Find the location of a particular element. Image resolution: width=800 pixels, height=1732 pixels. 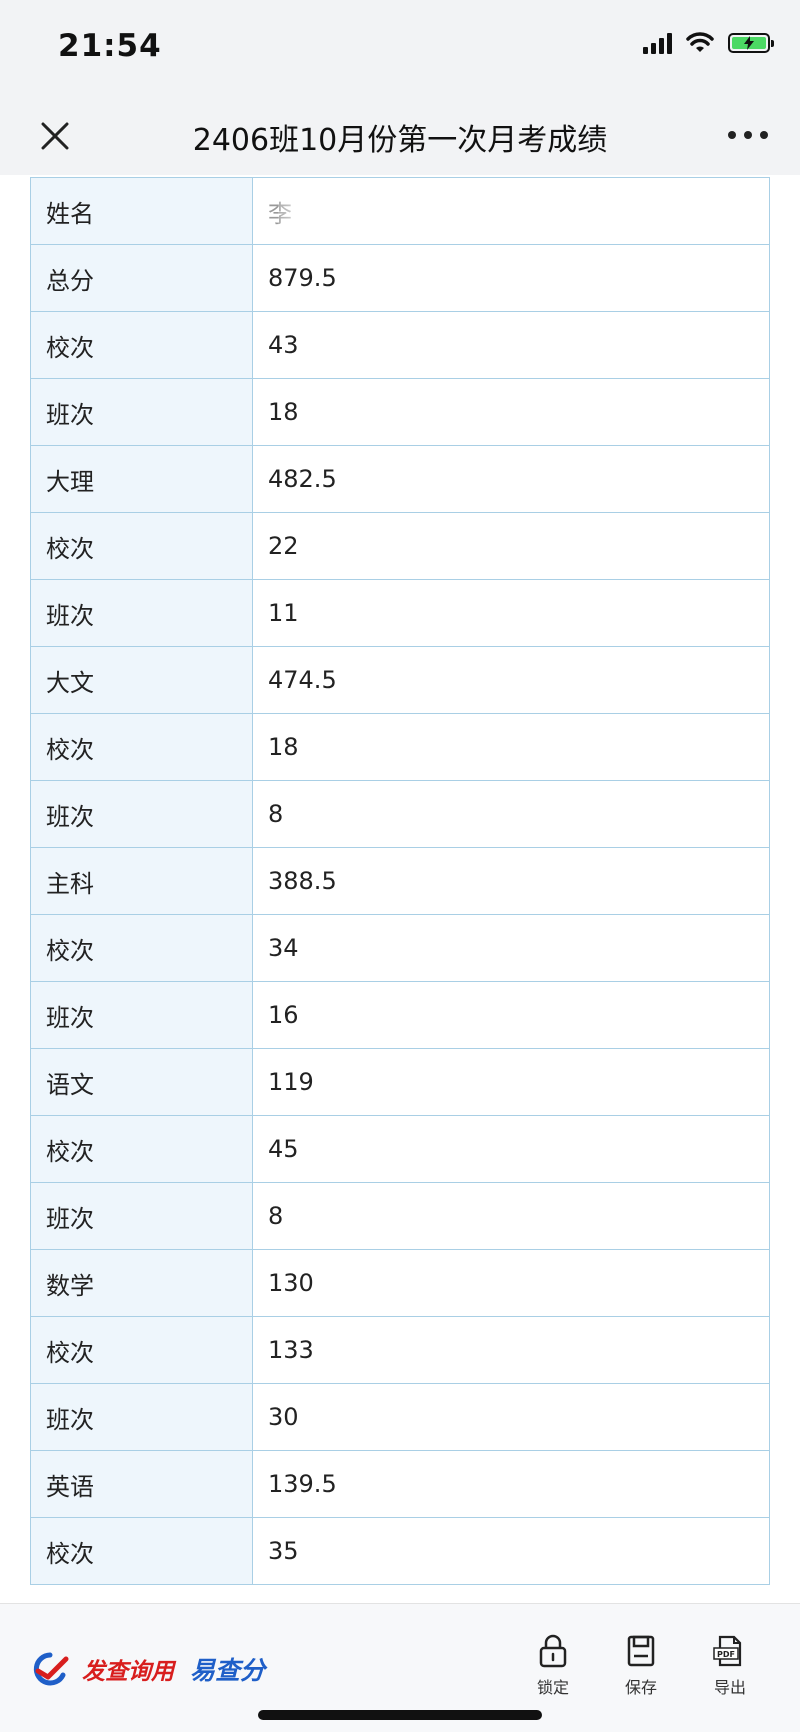

brand: 发查询用 易查分 is located at coordinates (147, 1669).